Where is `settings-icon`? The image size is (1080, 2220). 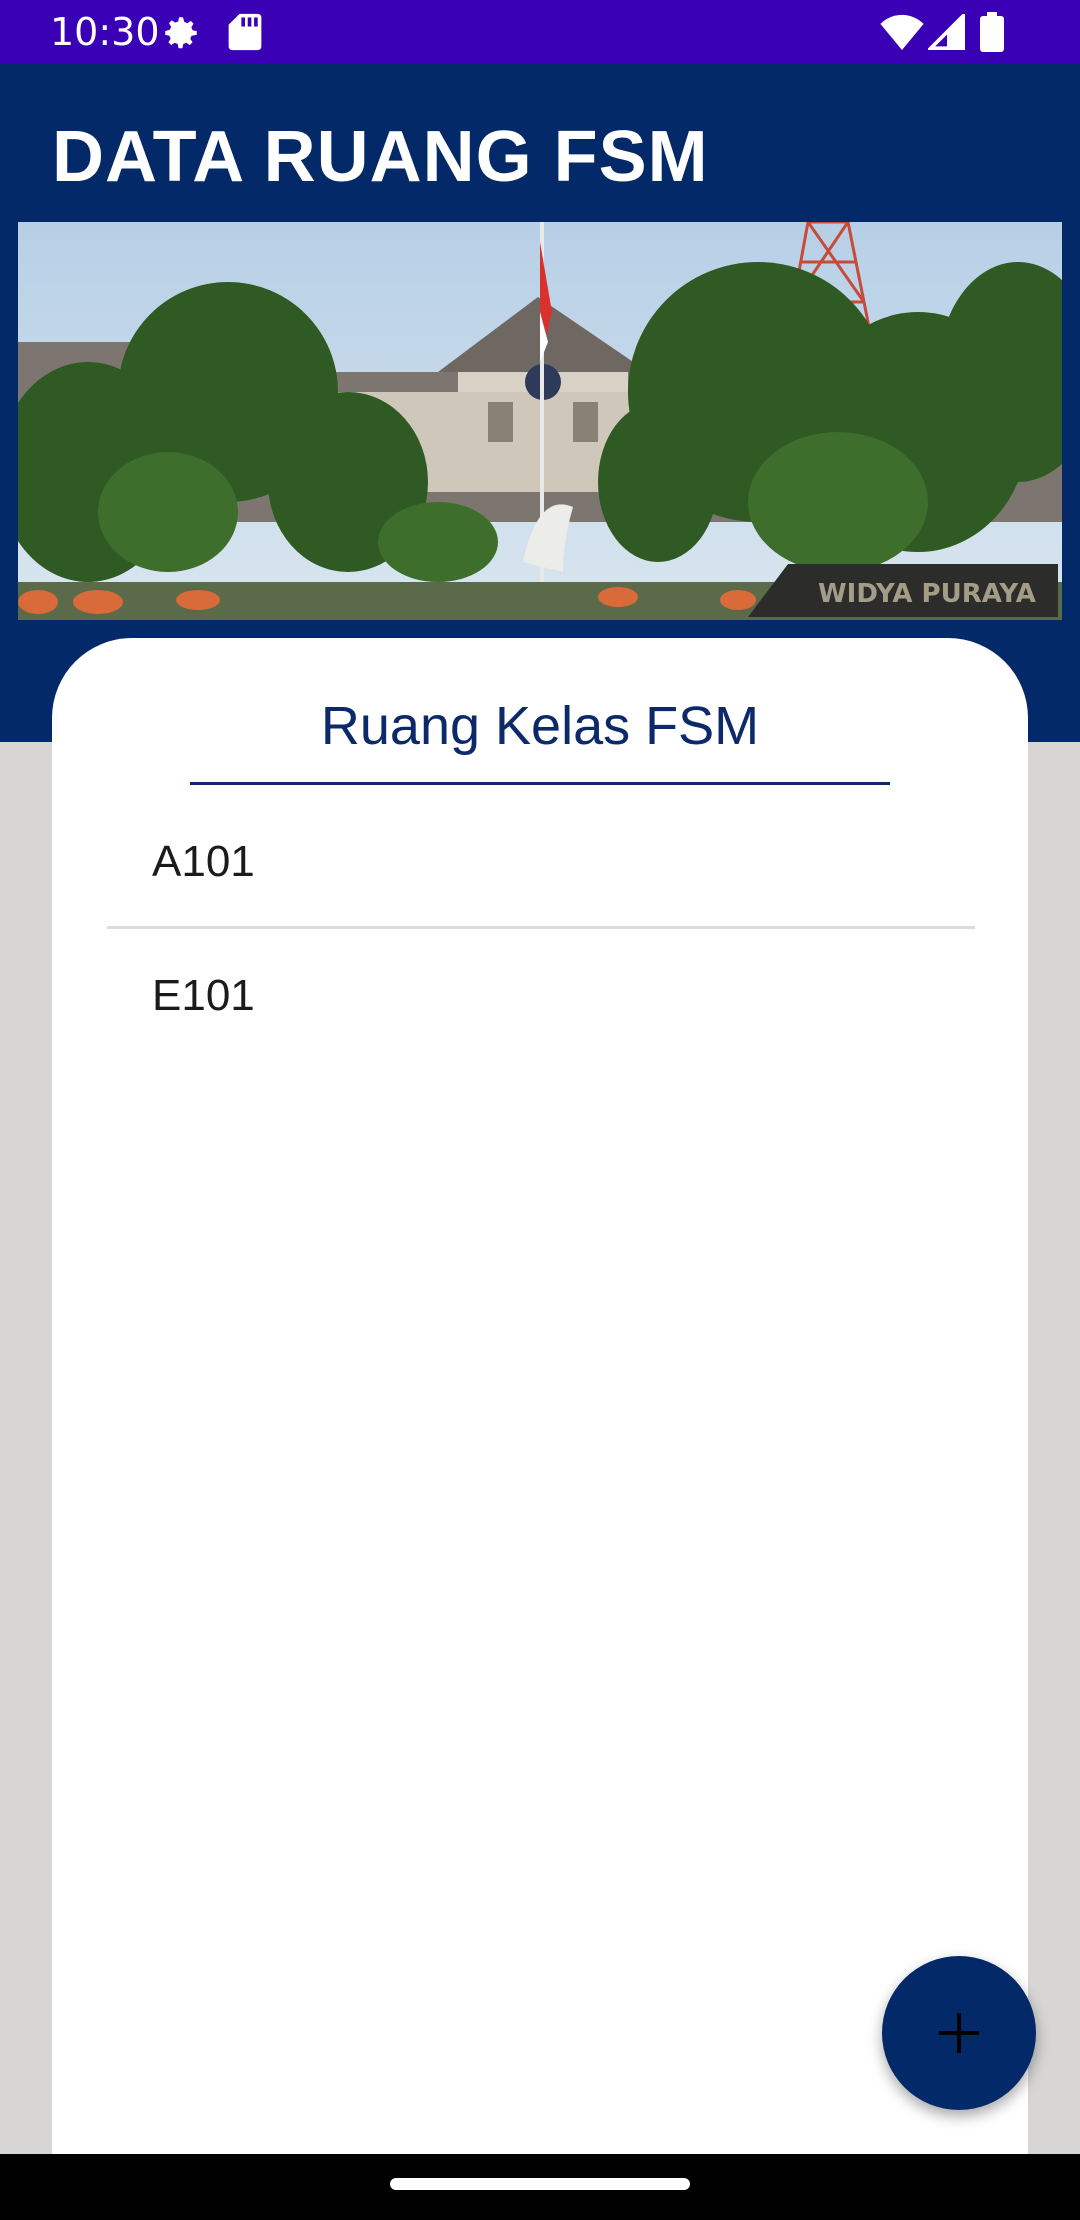
settings-icon is located at coordinates (181, 33).